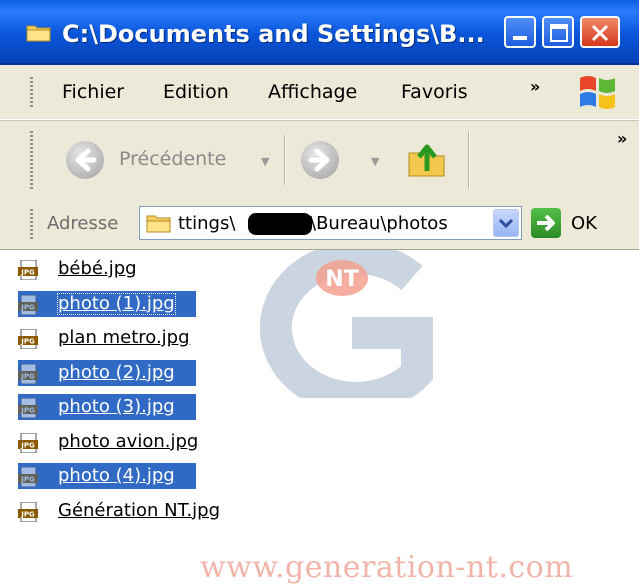 This screenshot has height=588, width=639. I want to click on back-dropdown-arrow: ▼, so click(265, 161).